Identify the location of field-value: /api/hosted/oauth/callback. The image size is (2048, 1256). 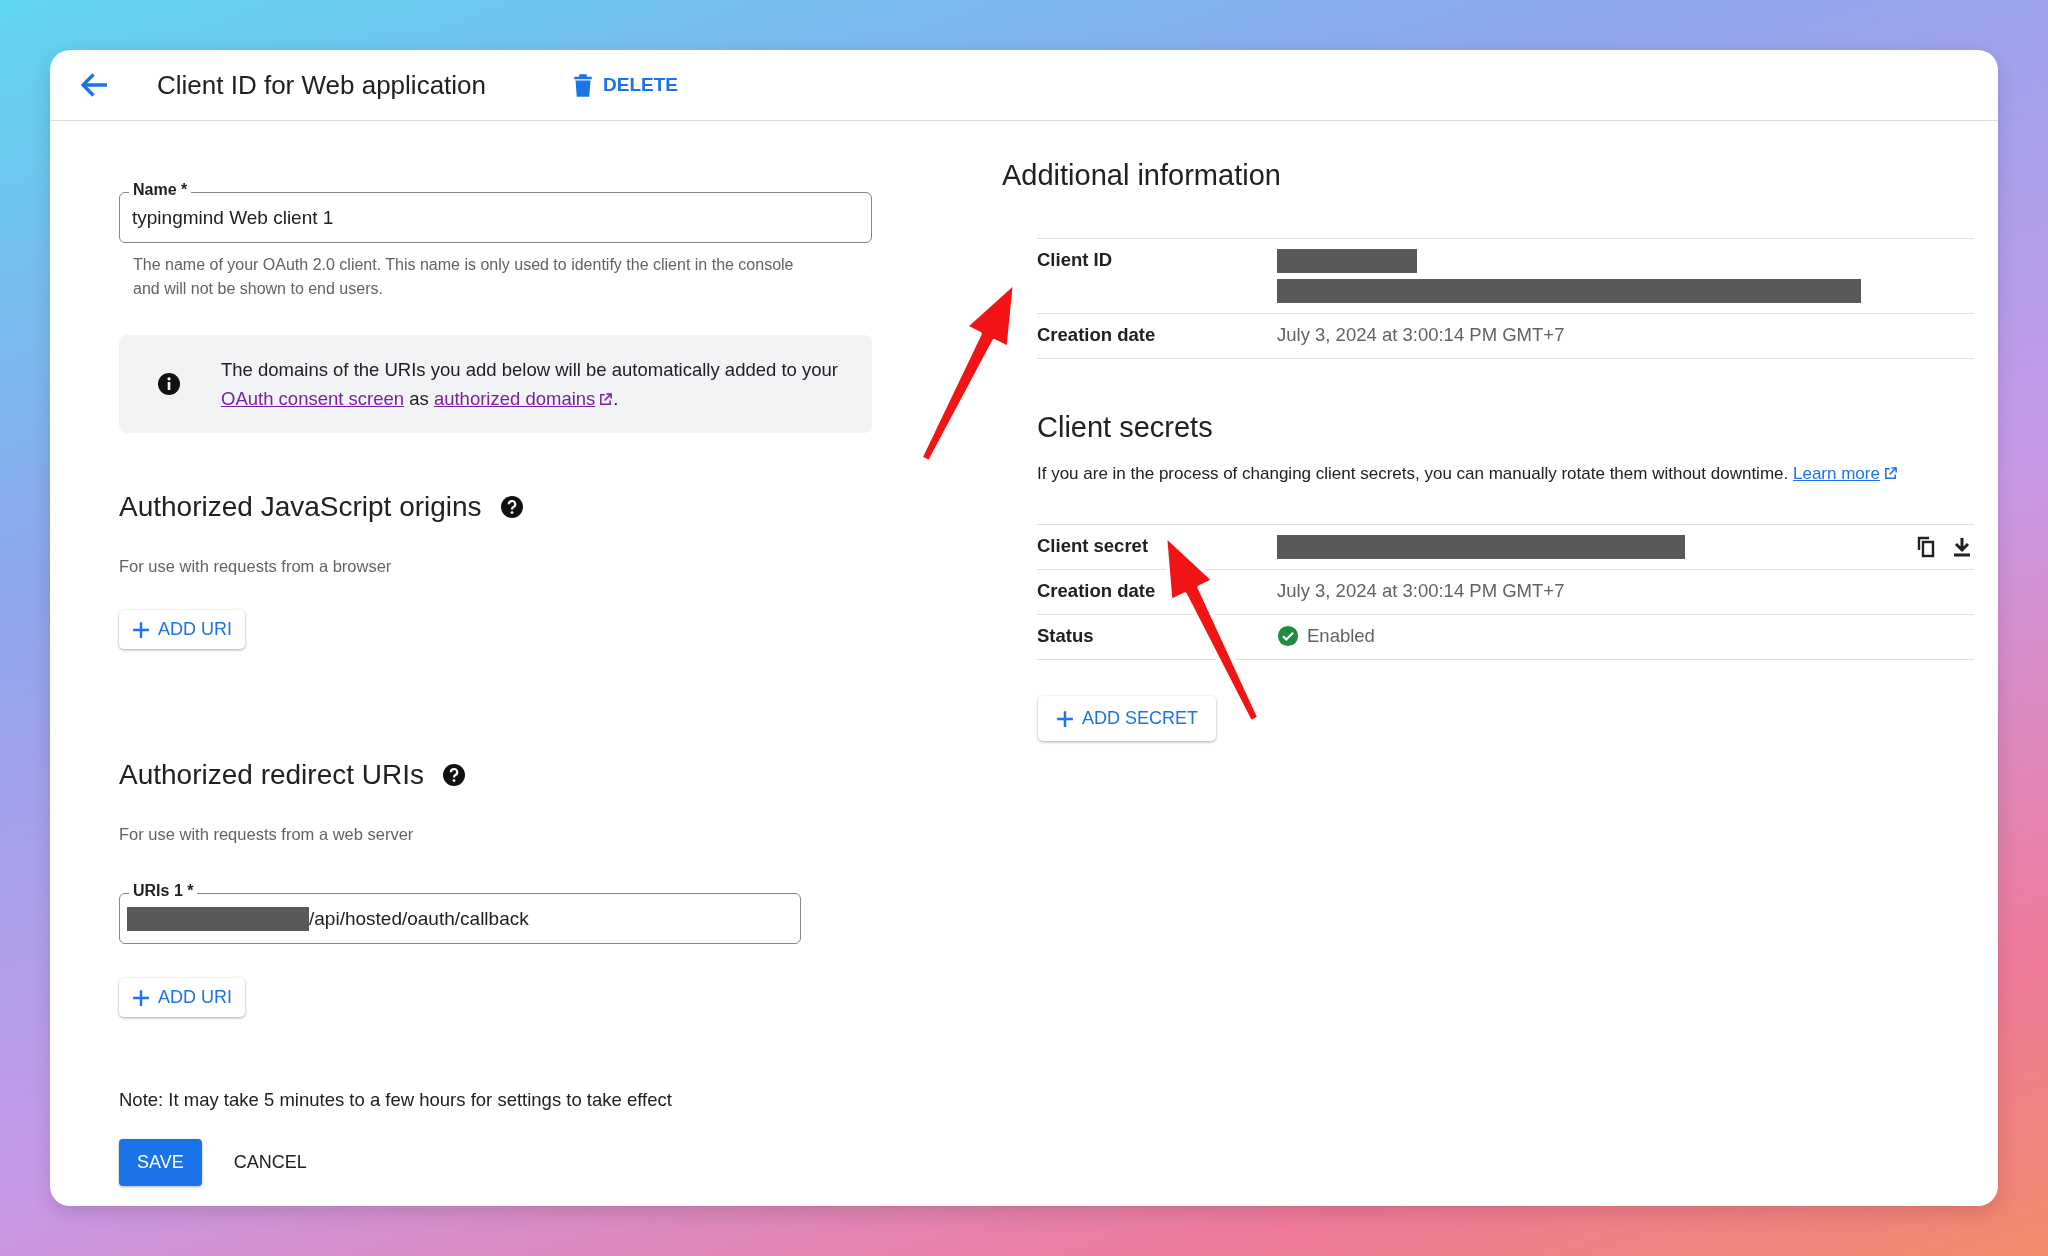
(419, 919).